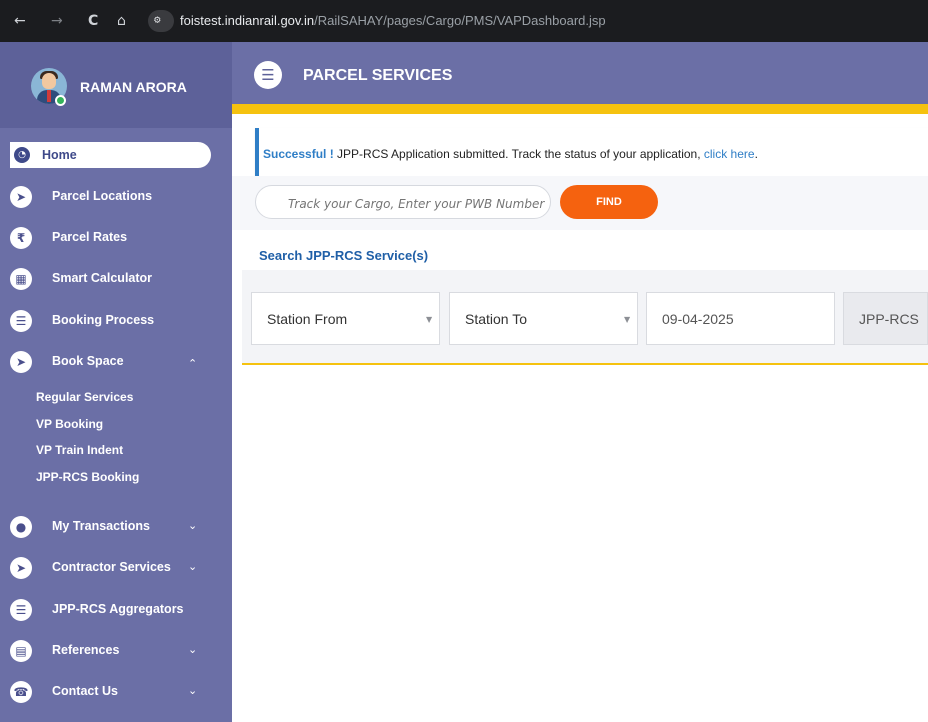  I want to click on back-arrow-icon: ←, so click(20, 21).